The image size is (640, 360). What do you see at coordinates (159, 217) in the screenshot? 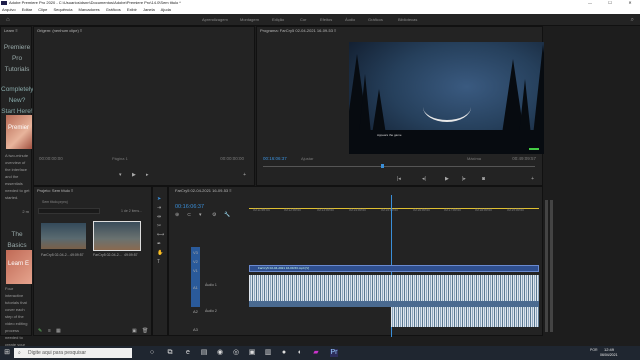
I see `ripple-edit-tool-icon: ⇹` at bounding box center [159, 217].